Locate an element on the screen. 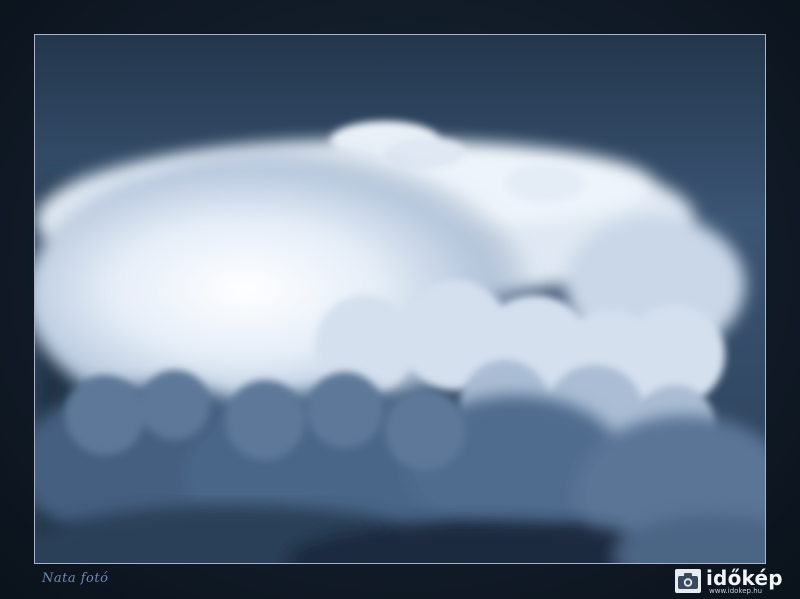 This screenshot has height=599, width=800. brand-logo: időkép www.idokep.hu is located at coordinates (735, 580).